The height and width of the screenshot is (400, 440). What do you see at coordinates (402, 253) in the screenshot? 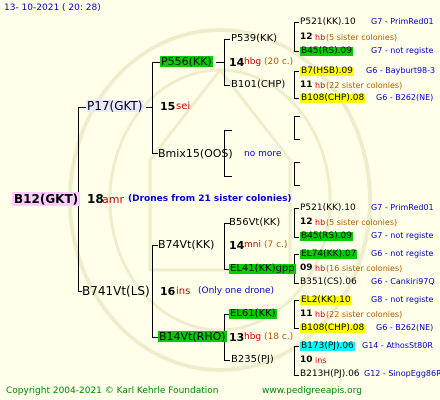
I see `r9-info: G6 - not registe` at bounding box center [402, 253].